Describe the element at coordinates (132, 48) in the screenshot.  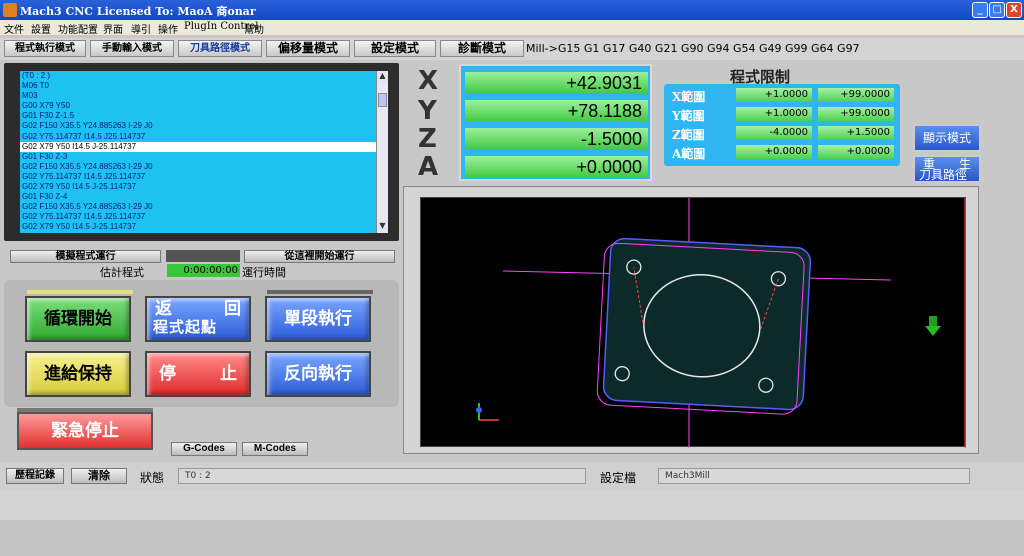
I see `tab-mdi: 手動輸入模式` at that location.